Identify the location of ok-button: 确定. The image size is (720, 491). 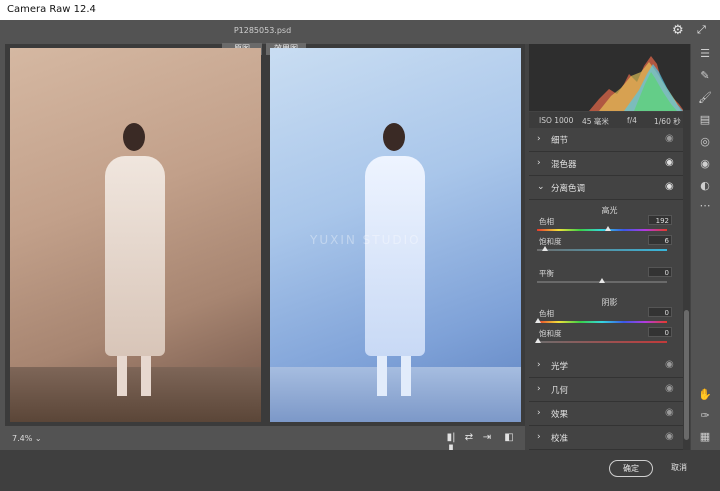
(631, 468).